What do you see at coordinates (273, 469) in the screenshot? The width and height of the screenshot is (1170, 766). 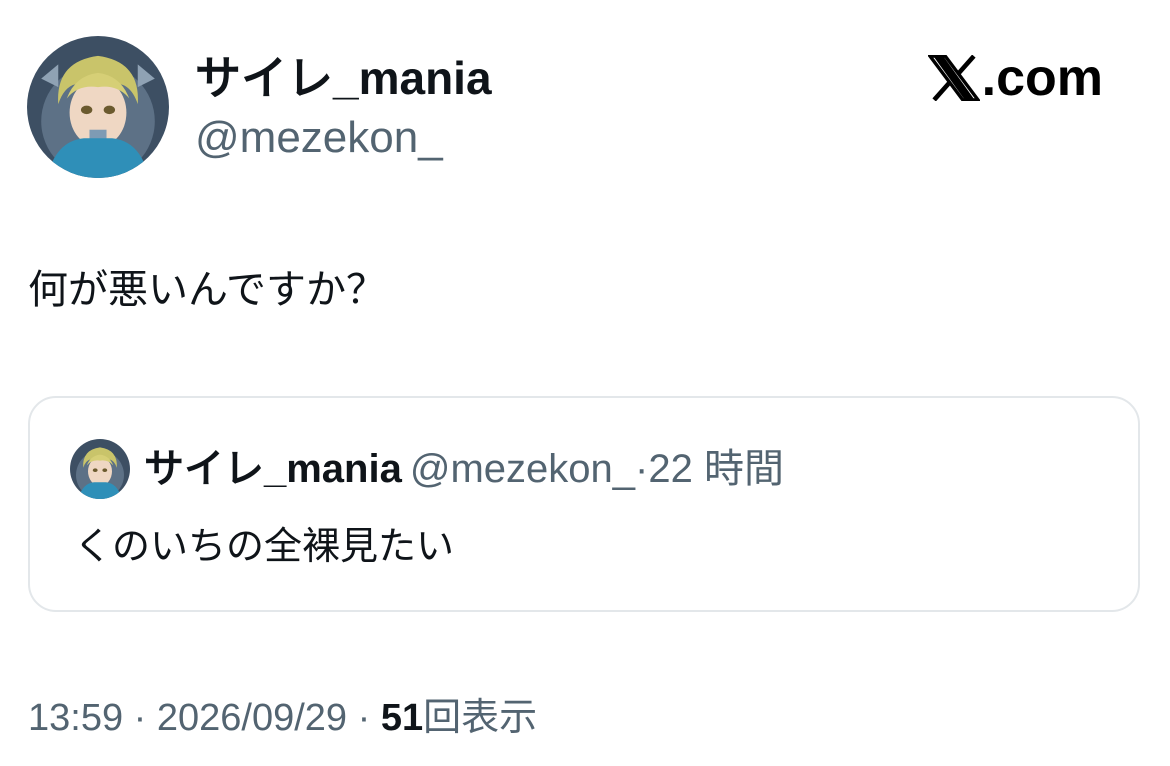 I see `quoted-display-name: サイレ_mania` at bounding box center [273, 469].